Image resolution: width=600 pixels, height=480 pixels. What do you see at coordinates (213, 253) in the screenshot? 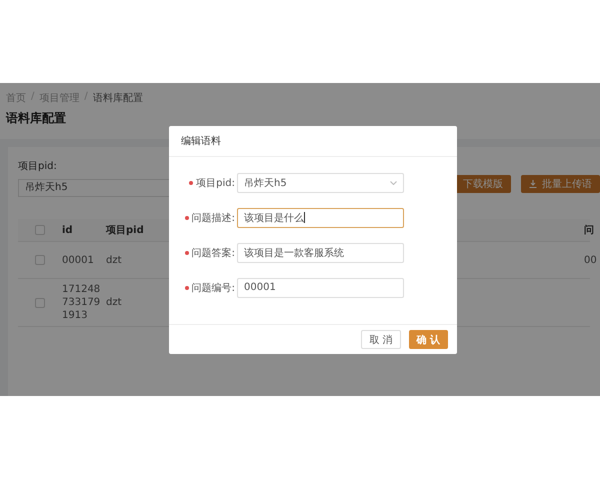
I see `field-label: 问题答案:` at bounding box center [213, 253].